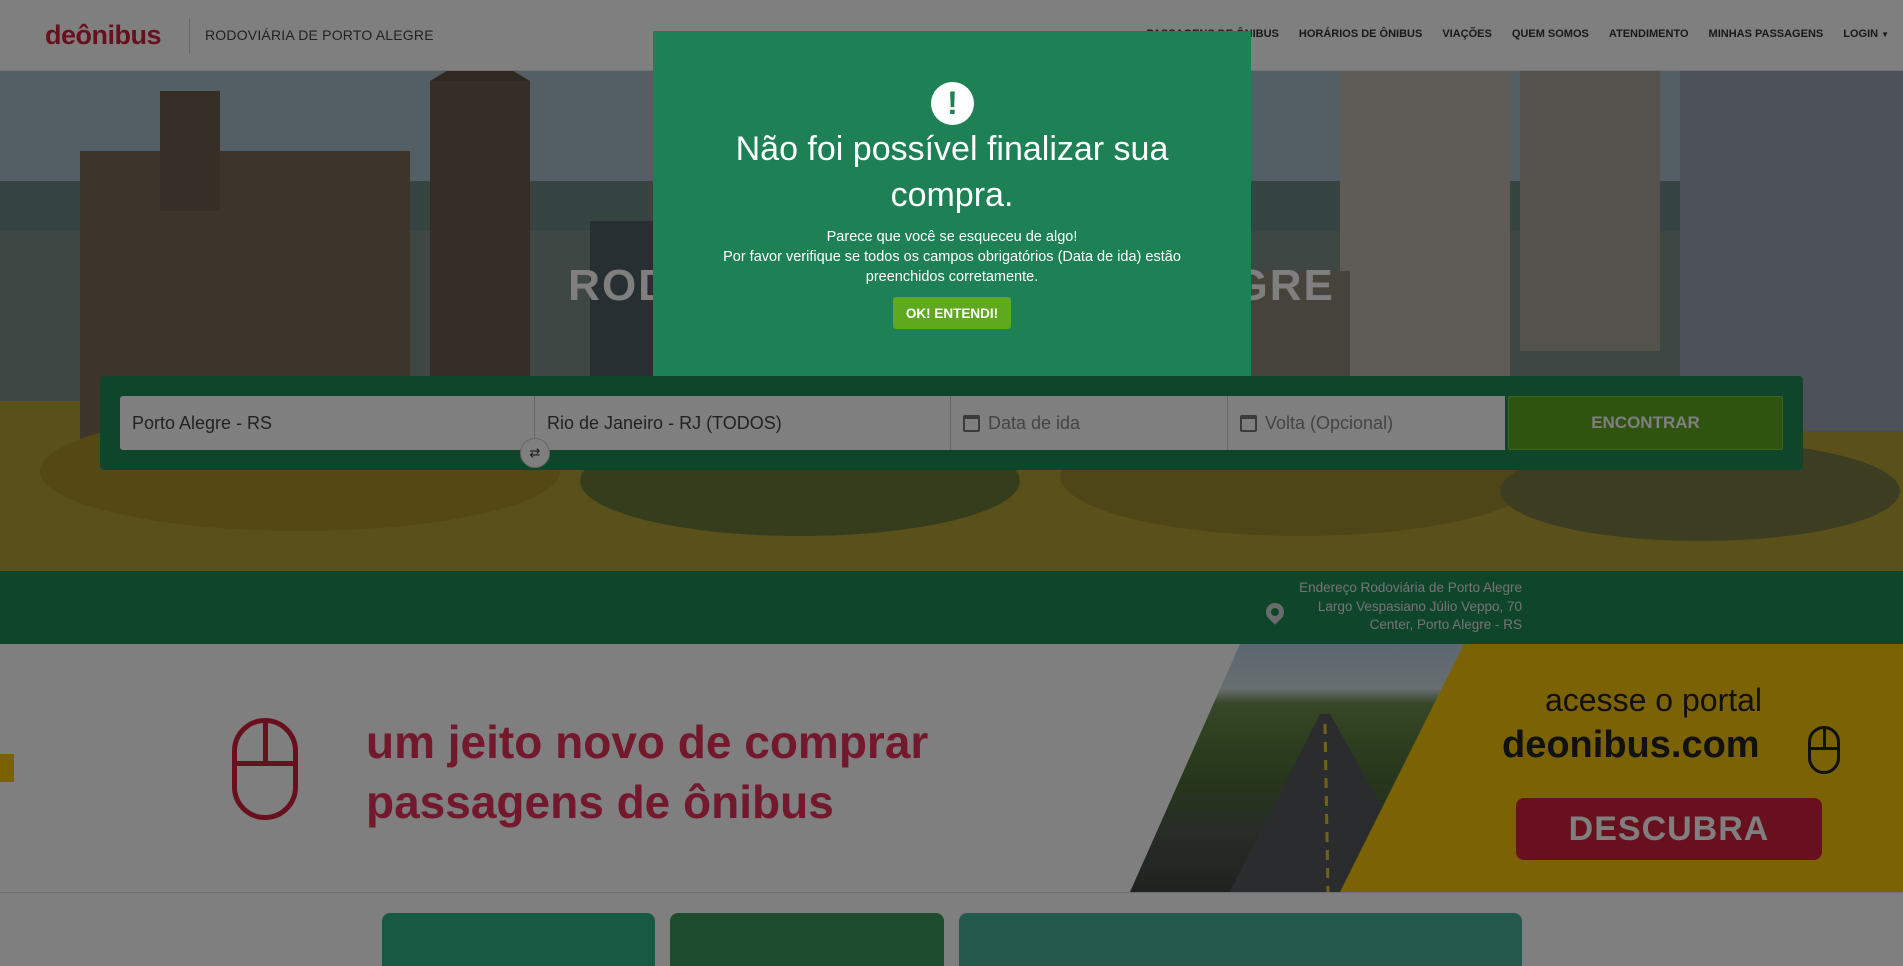 The width and height of the screenshot is (1903, 966). I want to click on dialog-message-line-1: Parece que você se esqueceu de algo!, so click(952, 237).